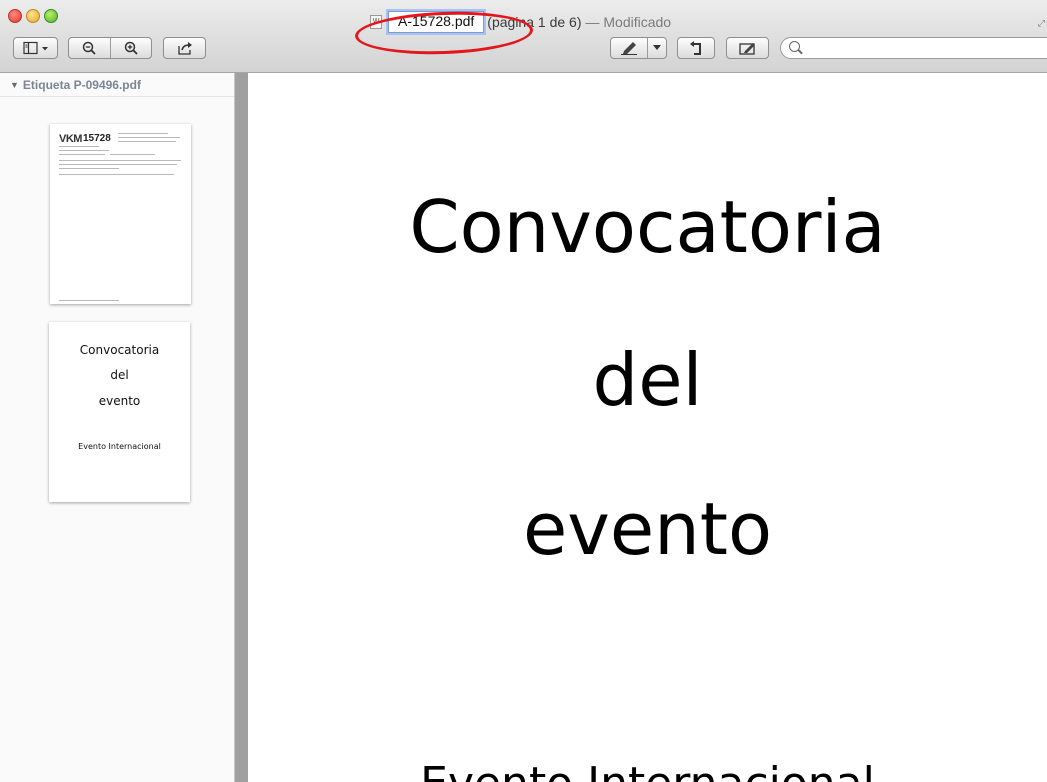 This screenshot has height=782, width=1047. Describe the element at coordinates (647, 529) in the screenshot. I see `page-title-line-3: evento` at that location.